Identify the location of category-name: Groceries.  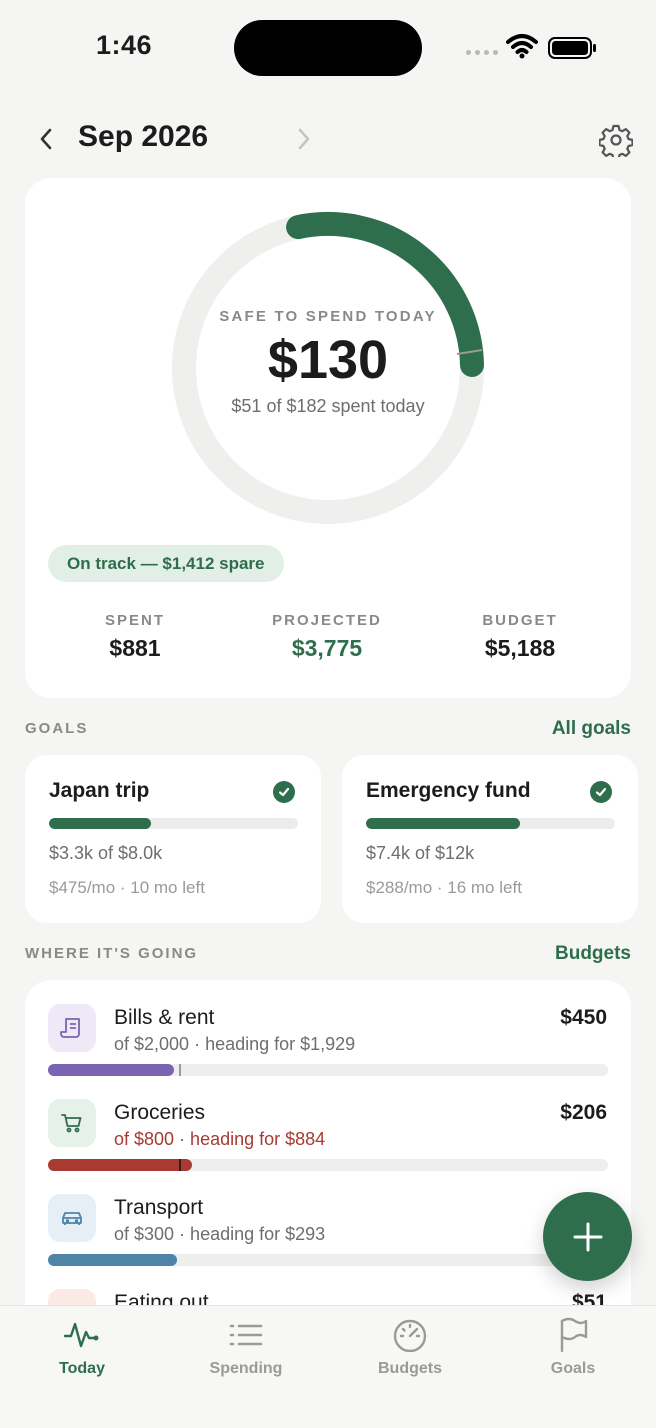
(160, 1112).